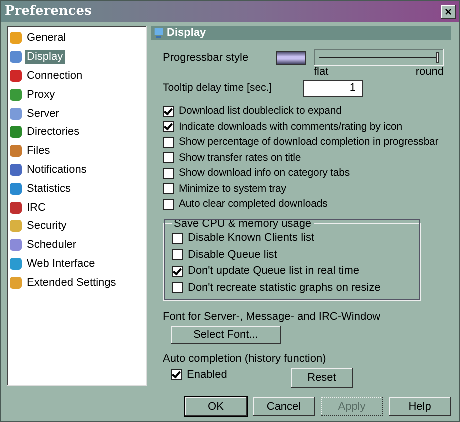 This screenshot has width=460, height=422. I want to click on field-label: Progressbar style, so click(206, 58).